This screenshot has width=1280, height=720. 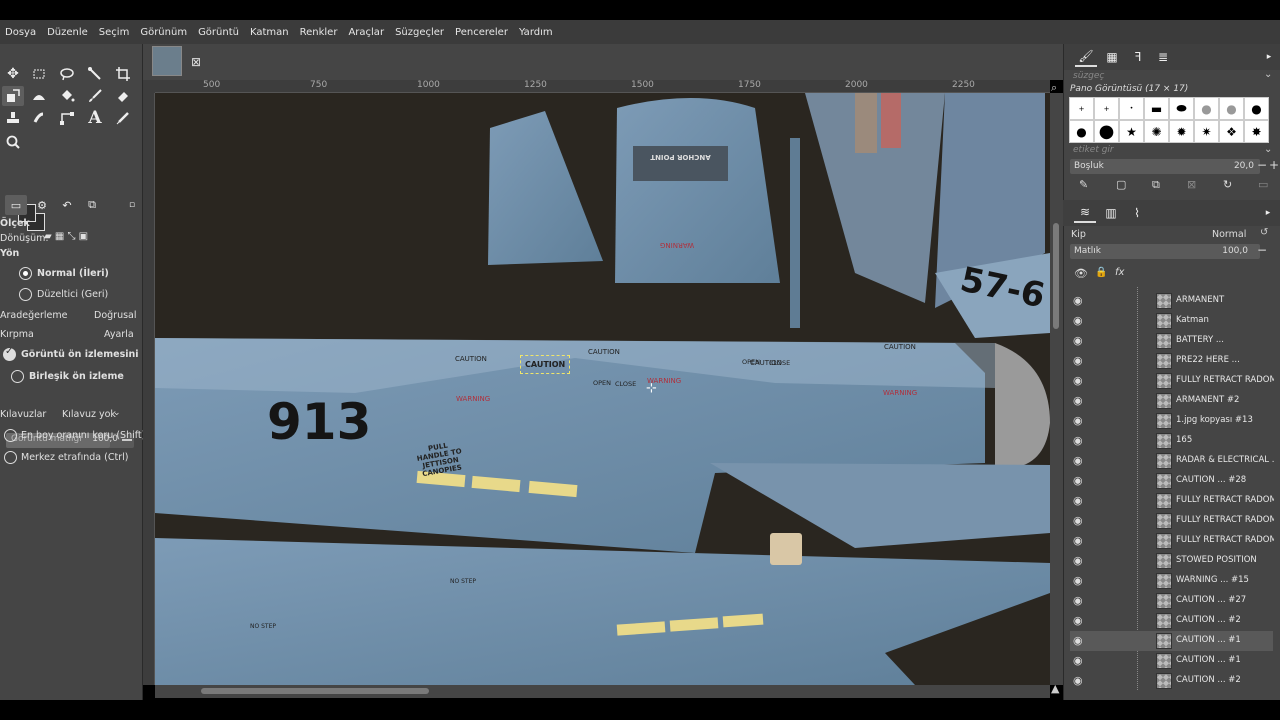 I want to click on menu-item: Pencereler, so click(x=481, y=32).